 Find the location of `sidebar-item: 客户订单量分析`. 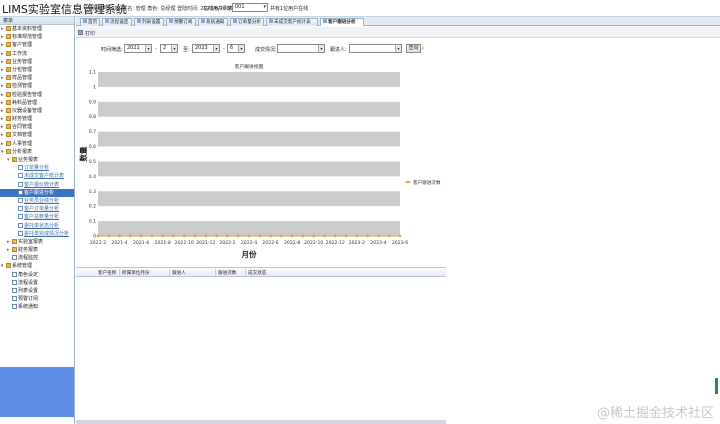

sidebar-item: 客户订单量分析 is located at coordinates (37, 209).